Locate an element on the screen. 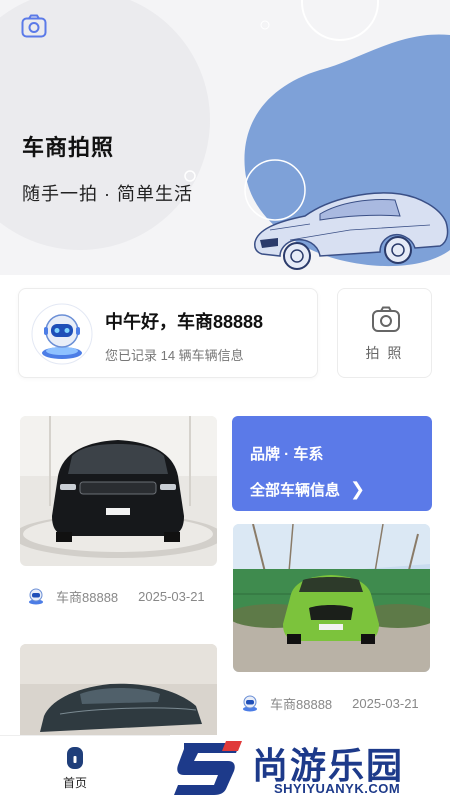 The height and width of the screenshot is (800, 450). robot-avatar is located at coordinates (62, 334).